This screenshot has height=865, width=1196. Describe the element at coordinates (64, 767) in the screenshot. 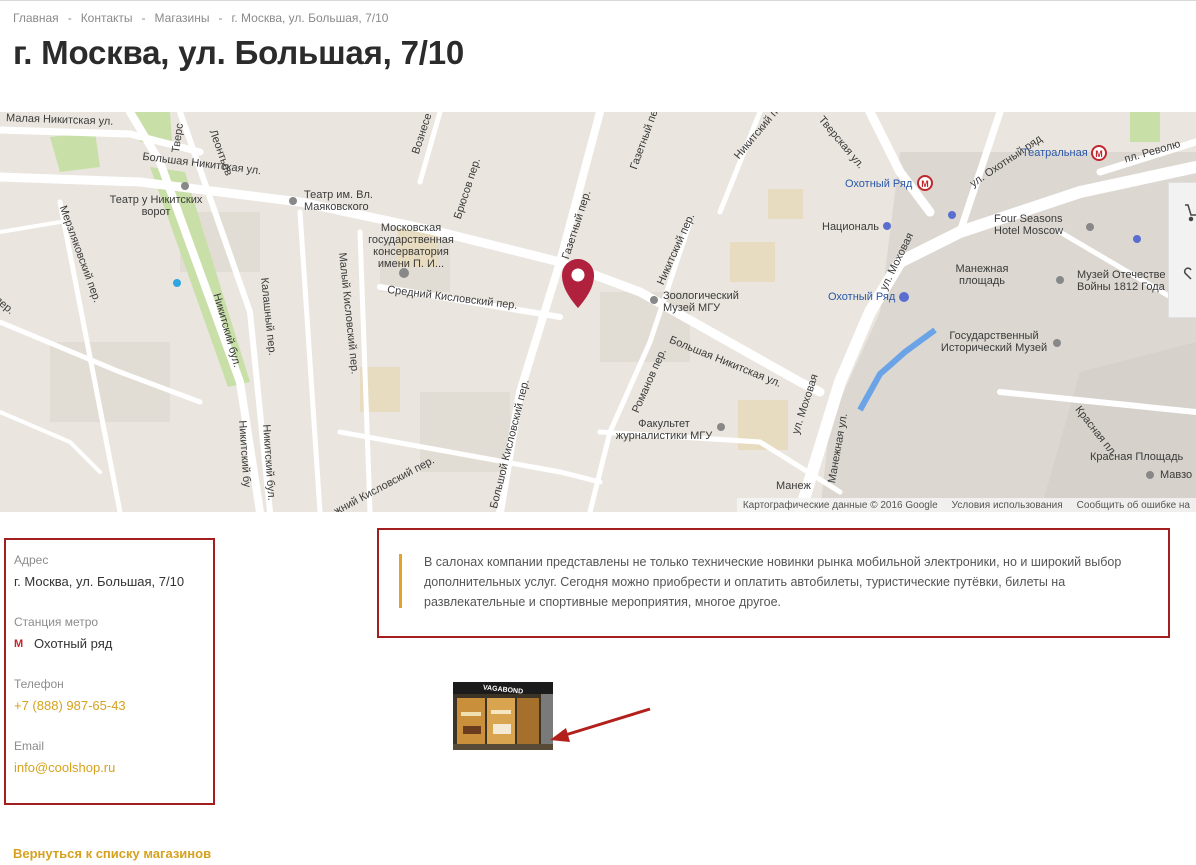

I see `email-link: info@coolshop.ru` at that location.